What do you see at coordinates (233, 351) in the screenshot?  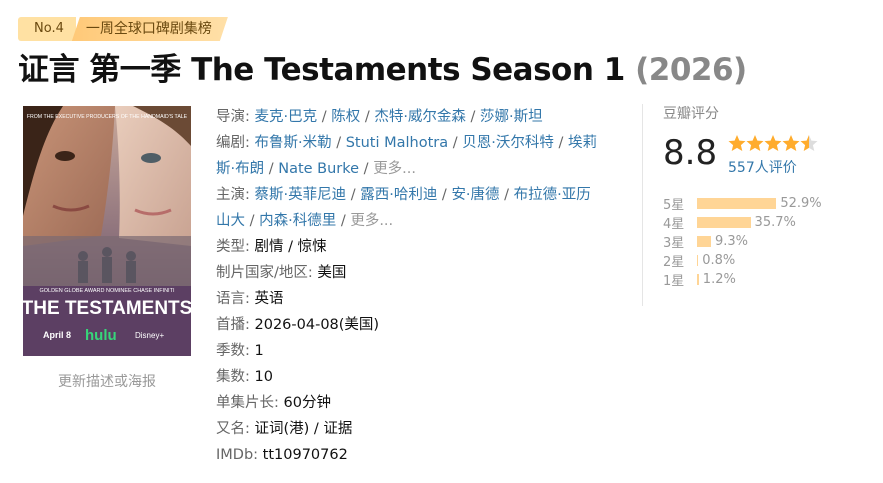 I see `seasons-label: 季数:` at bounding box center [233, 351].